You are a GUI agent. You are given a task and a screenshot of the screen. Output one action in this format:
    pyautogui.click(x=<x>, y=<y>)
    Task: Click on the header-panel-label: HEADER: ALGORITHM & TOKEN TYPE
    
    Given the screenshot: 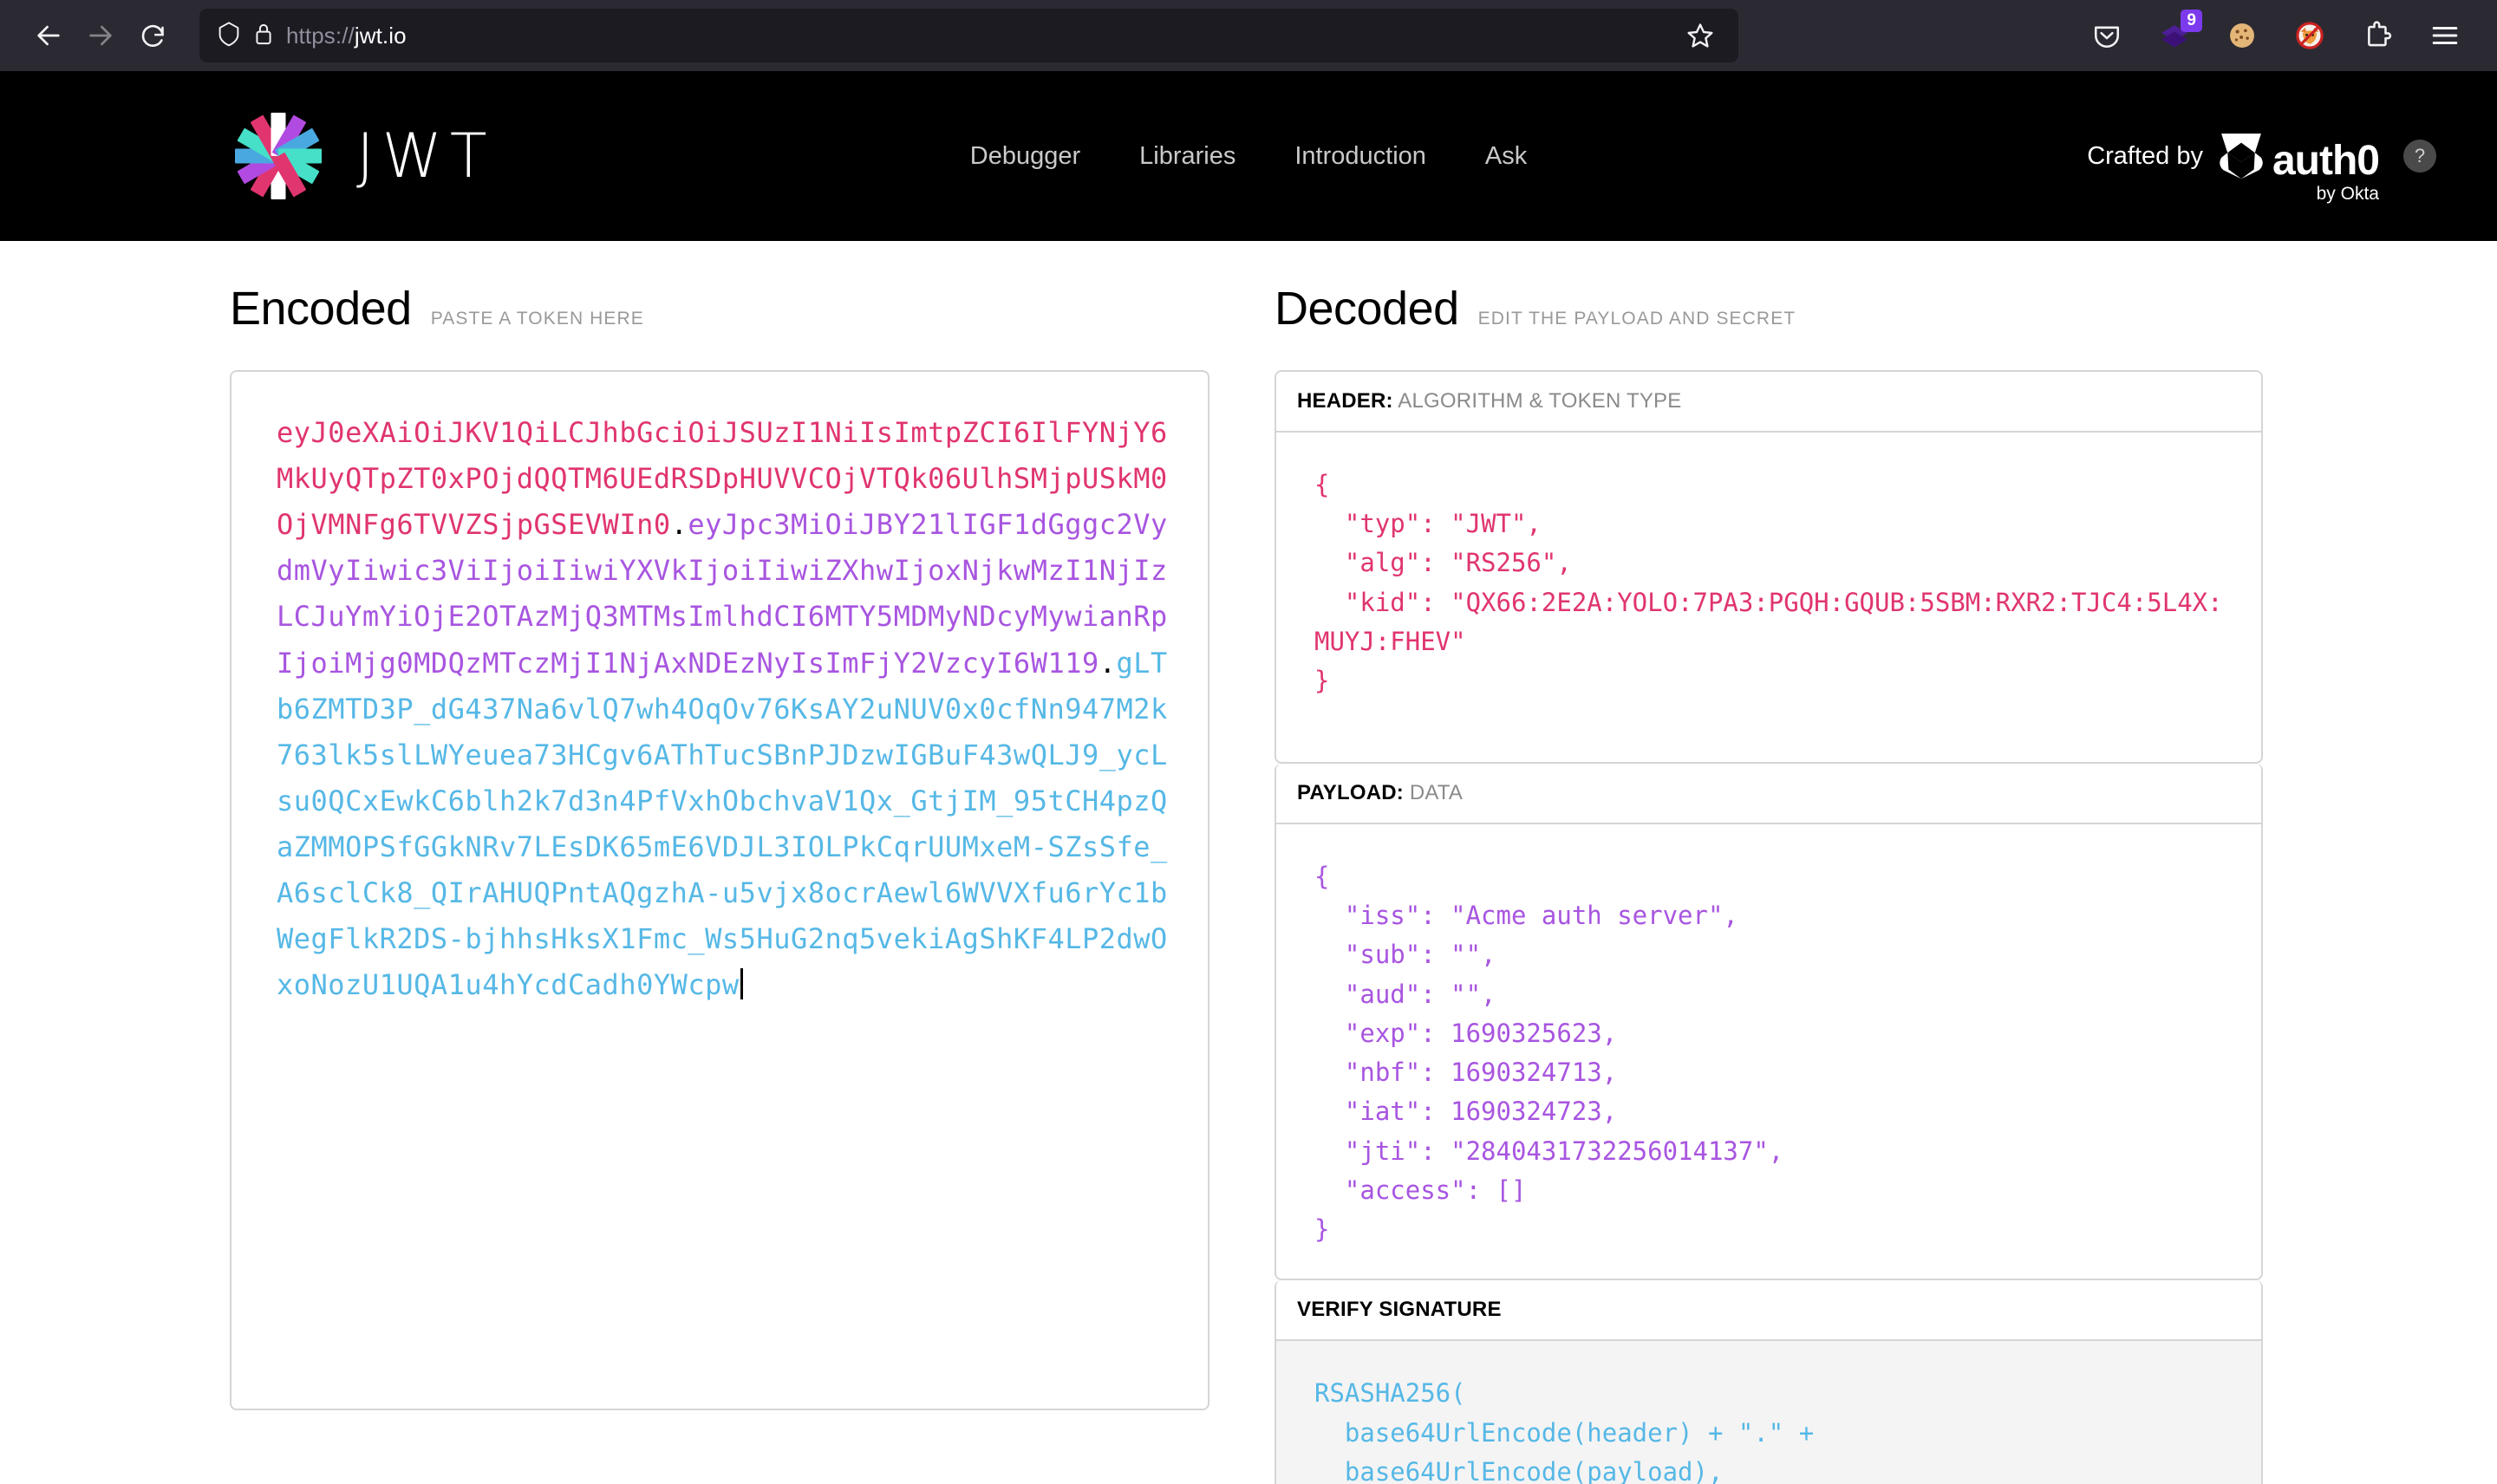 What is the action you would take?
    pyautogui.click(x=1768, y=402)
    